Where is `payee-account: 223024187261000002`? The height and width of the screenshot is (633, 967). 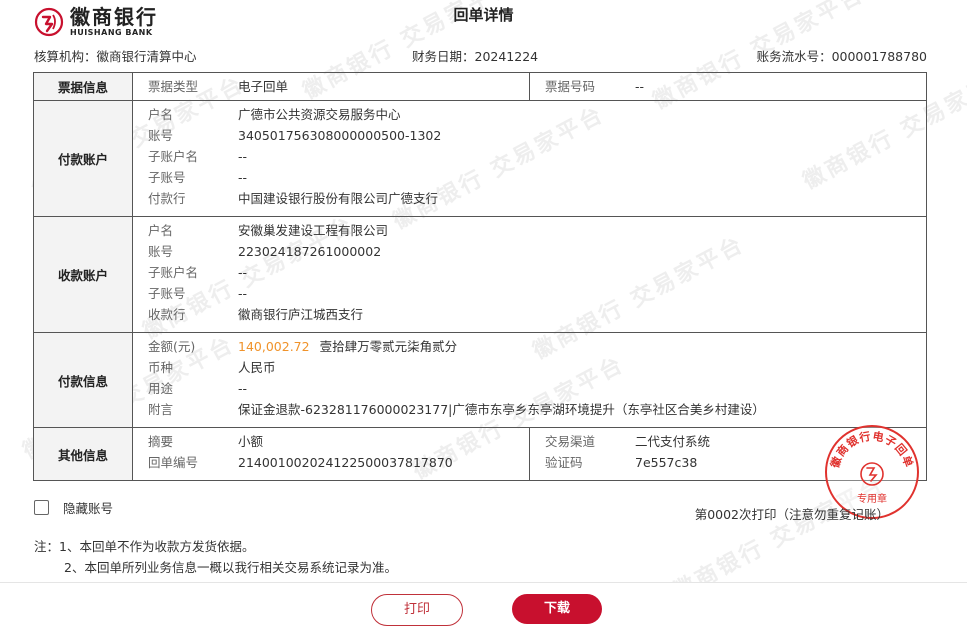 payee-account: 223024187261000002 is located at coordinates (310, 251).